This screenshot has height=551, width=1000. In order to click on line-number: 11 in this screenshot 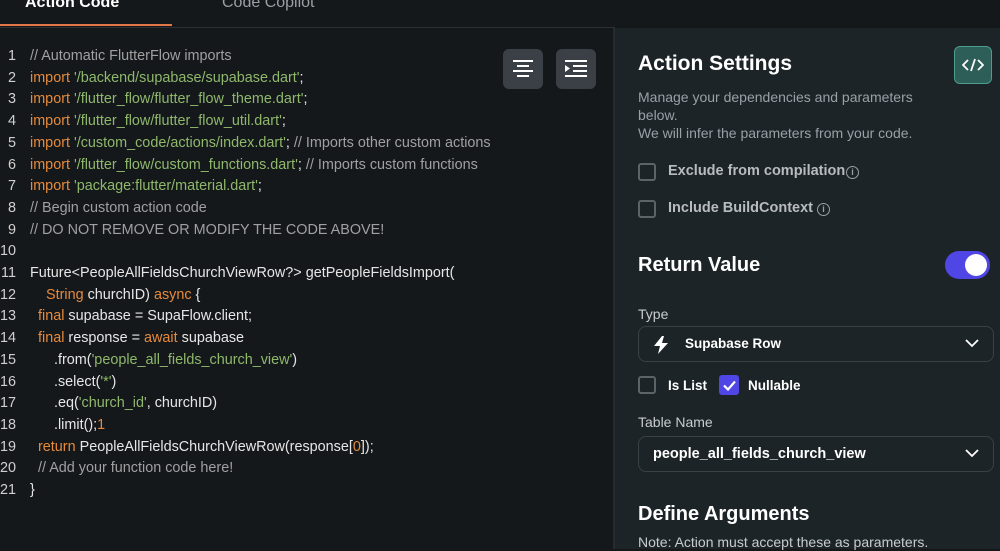, I will do `click(8, 273)`.